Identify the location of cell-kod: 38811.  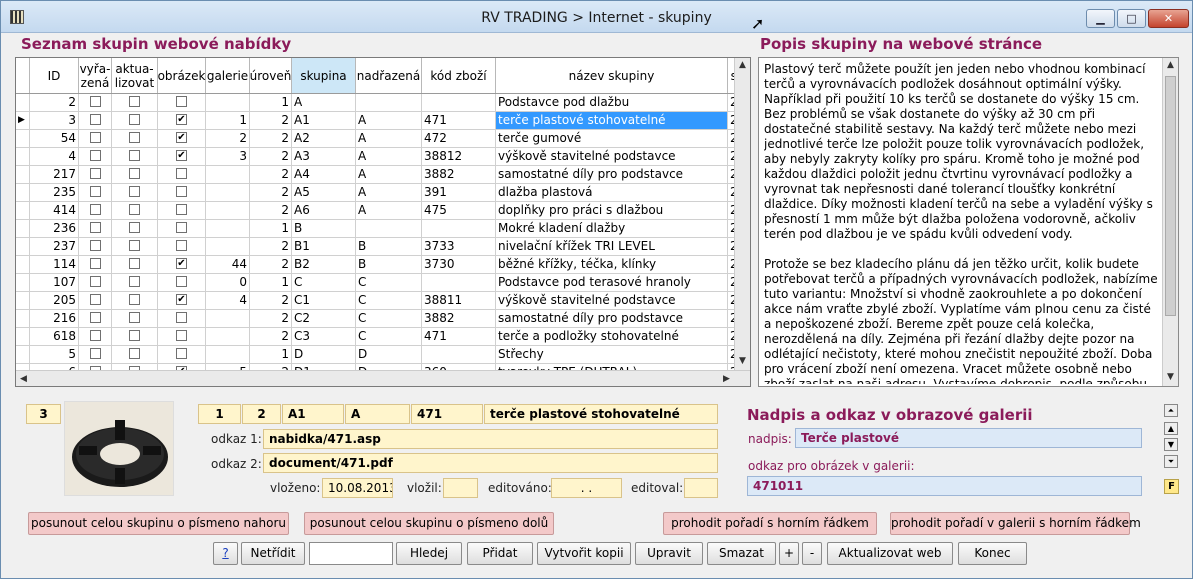
(459, 300).